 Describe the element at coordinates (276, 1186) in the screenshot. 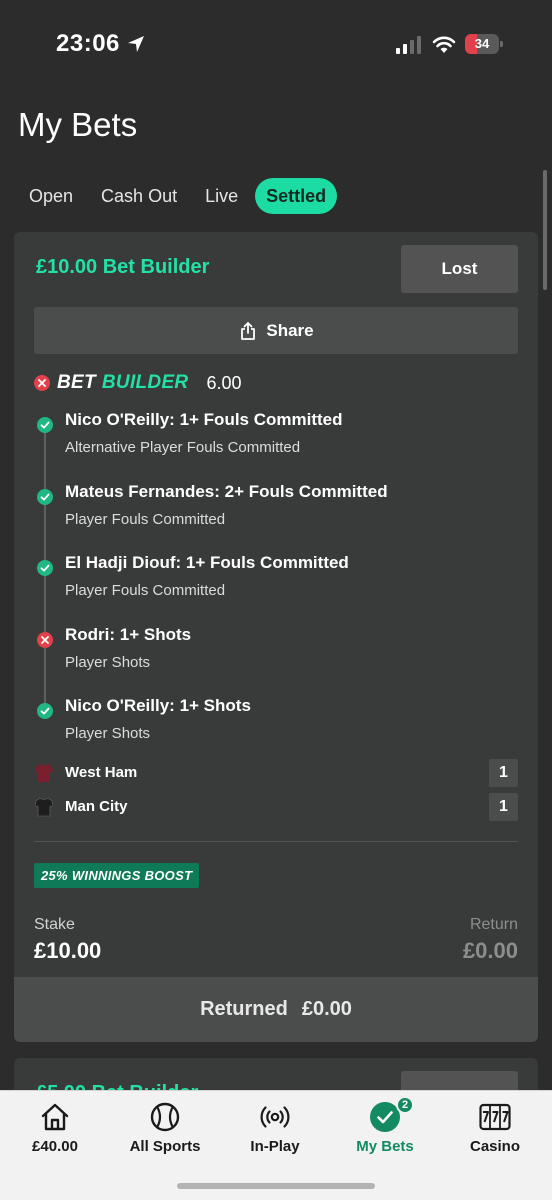

I see `home-indicator` at that location.